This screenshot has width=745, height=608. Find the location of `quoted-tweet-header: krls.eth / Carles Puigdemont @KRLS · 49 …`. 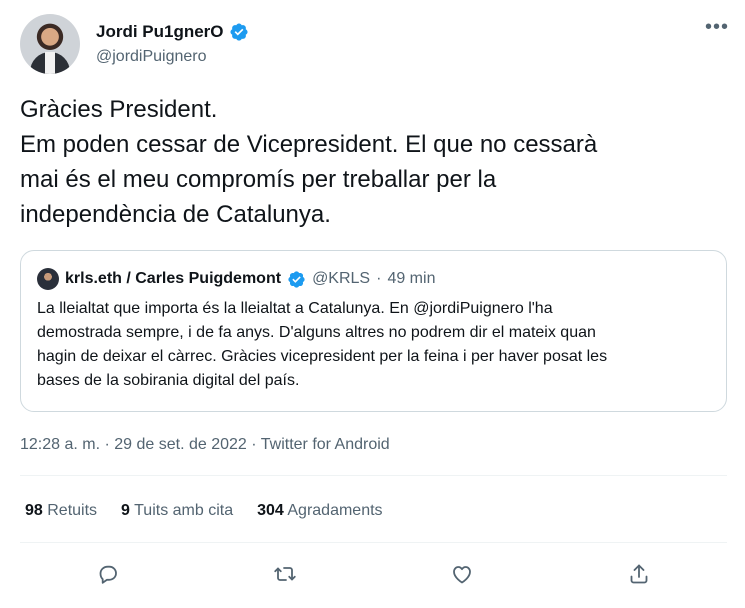

quoted-tweet-header: krls.eth / Carles Puigdemont @KRLS · 49 … is located at coordinates (236, 279).